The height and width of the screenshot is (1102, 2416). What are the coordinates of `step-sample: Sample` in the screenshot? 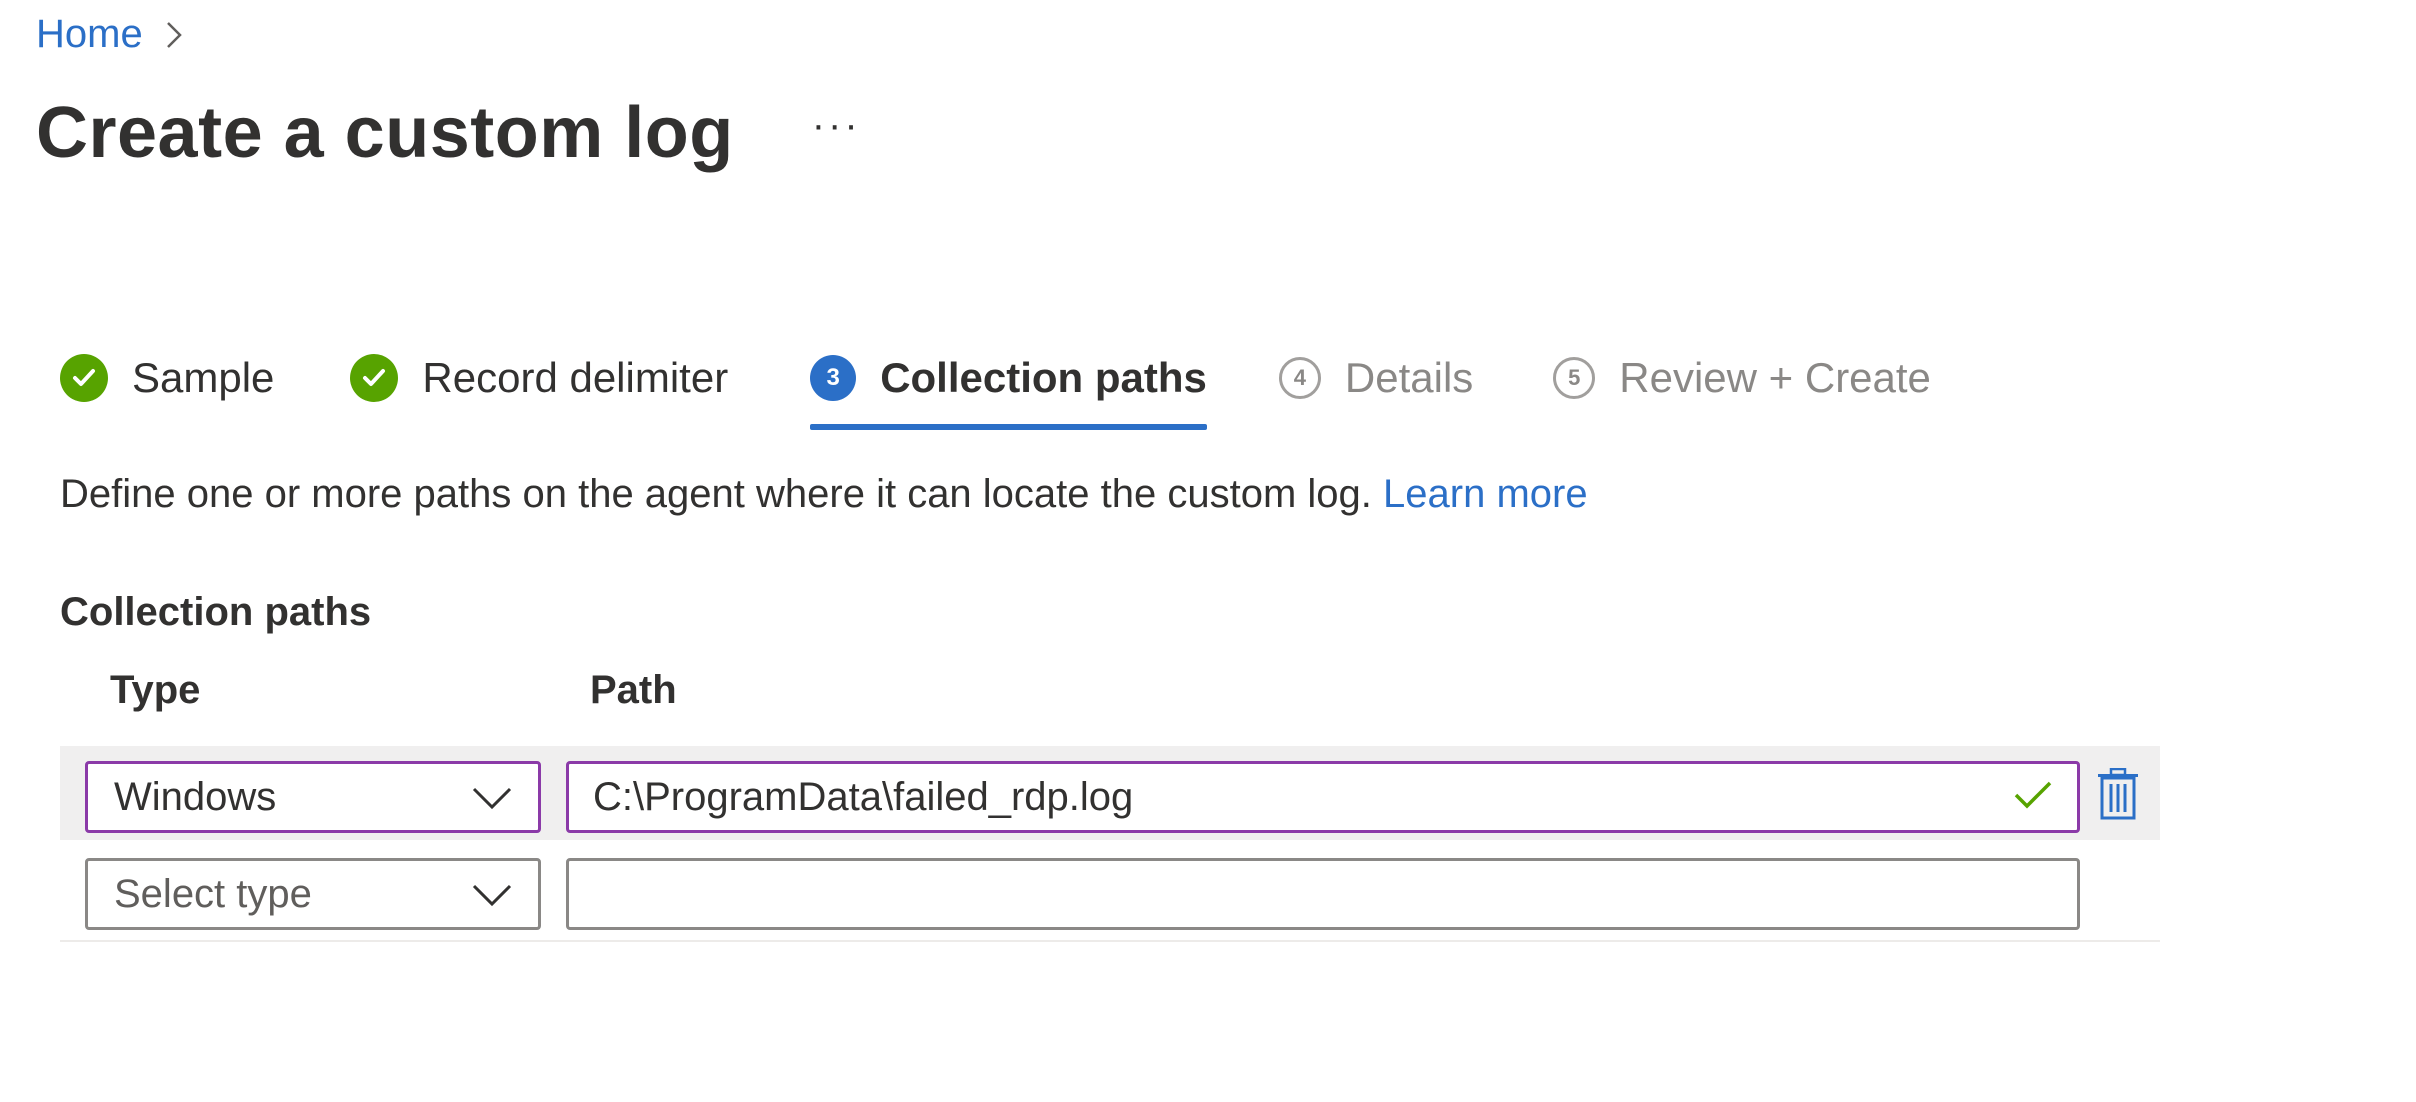 It's located at (167, 378).